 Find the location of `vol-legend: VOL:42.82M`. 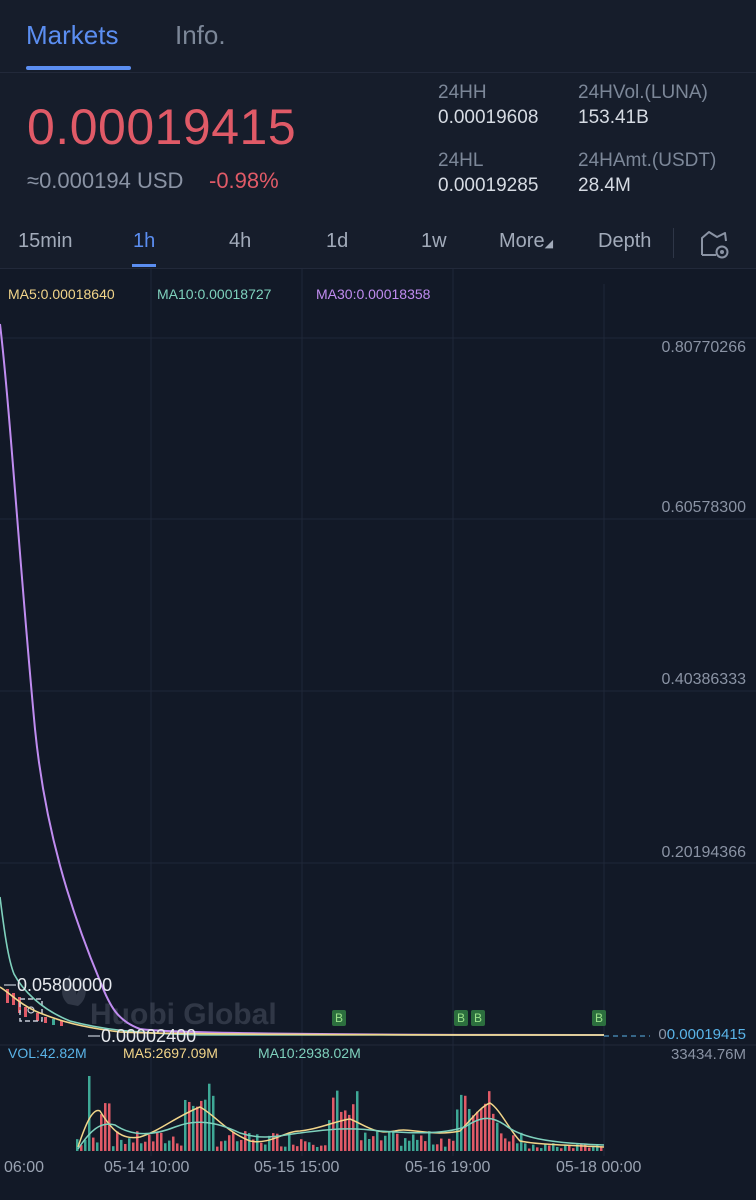

vol-legend: VOL:42.82M is located at coordinates (47, 1053).